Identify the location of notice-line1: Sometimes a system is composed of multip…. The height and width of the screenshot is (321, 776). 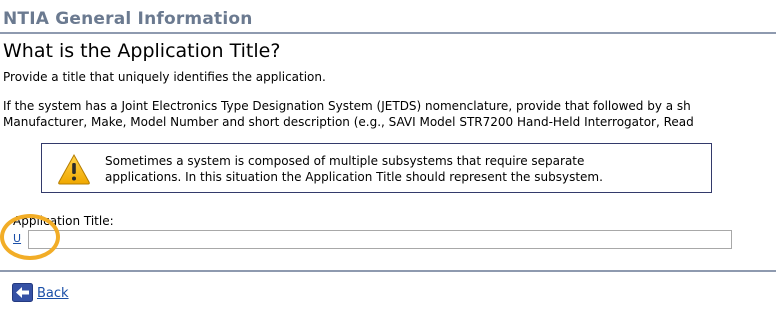
(345, 161).